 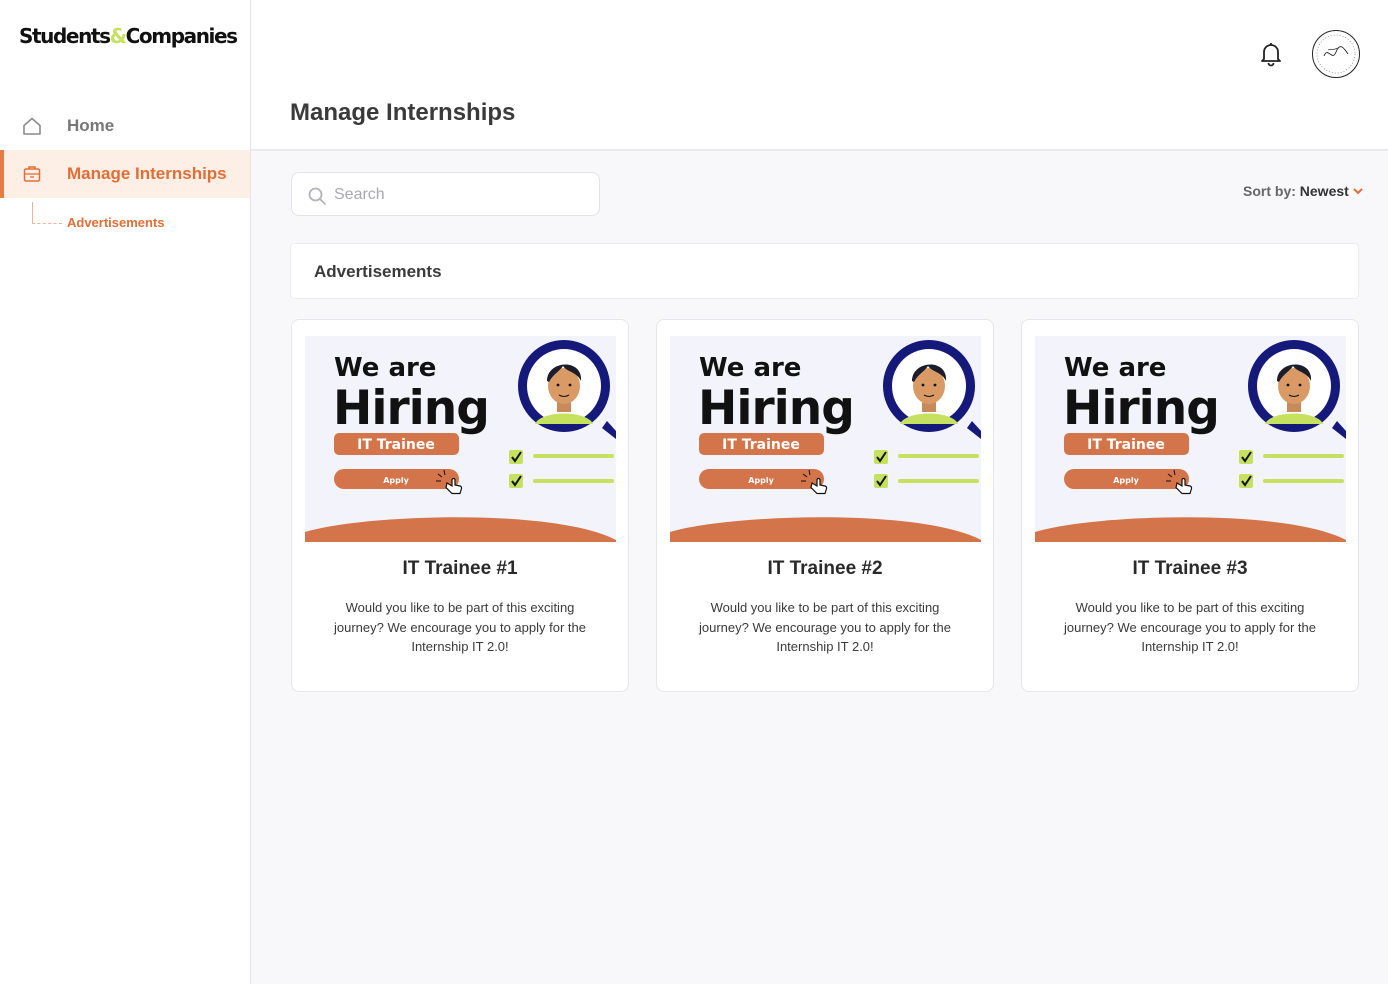 I want to click on briefcase-icon, so click(x=32, y=174).